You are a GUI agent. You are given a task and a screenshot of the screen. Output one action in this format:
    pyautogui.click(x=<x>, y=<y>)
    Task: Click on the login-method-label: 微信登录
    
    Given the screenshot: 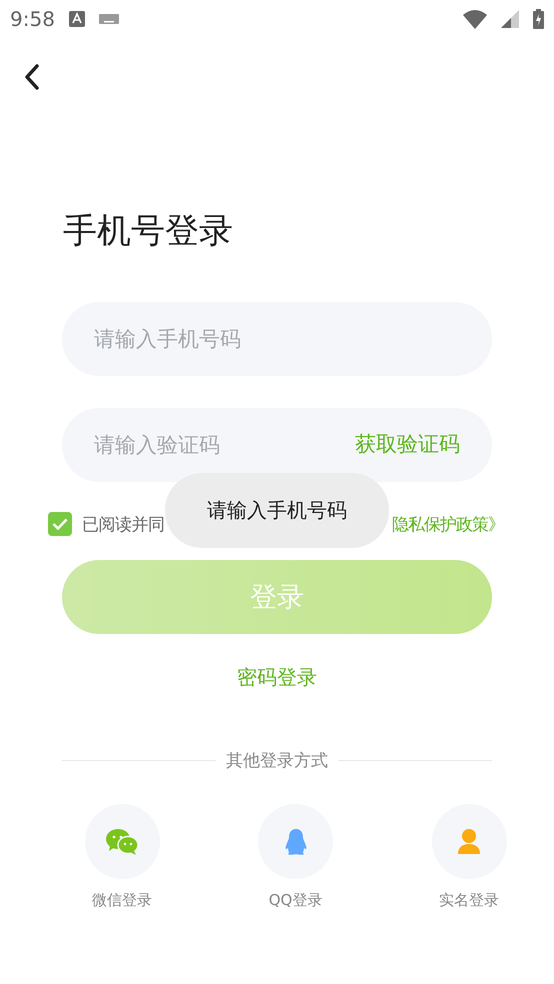 What is the action you would take?
    pyautogui.click(x=122, y=900)
    